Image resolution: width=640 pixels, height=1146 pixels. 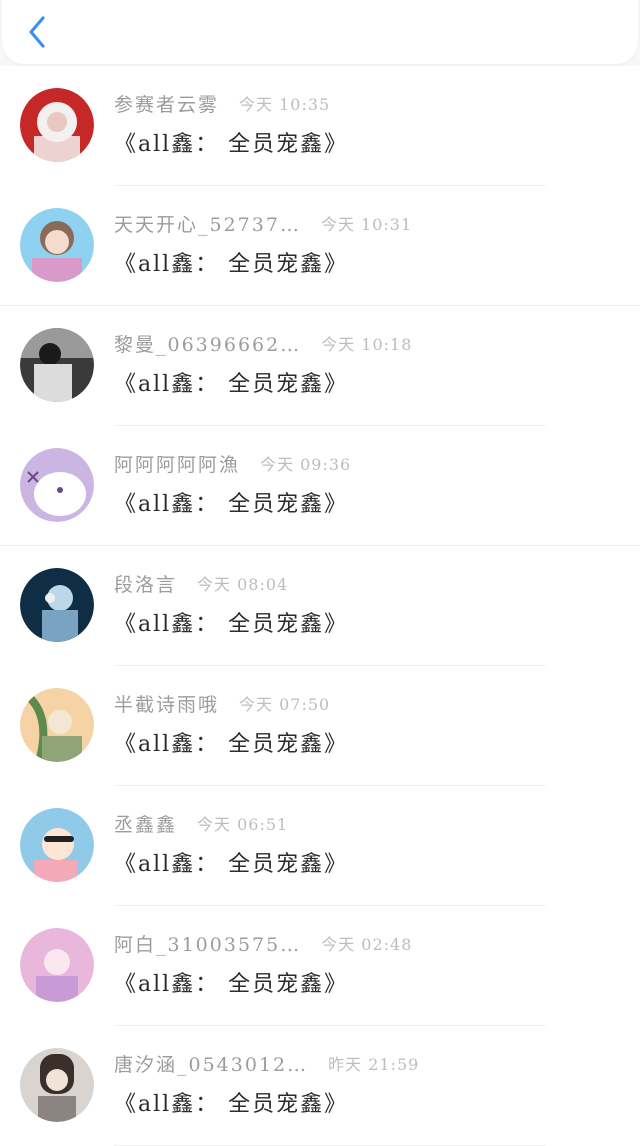 I want to click on back-button, so click(x=37, y=32).